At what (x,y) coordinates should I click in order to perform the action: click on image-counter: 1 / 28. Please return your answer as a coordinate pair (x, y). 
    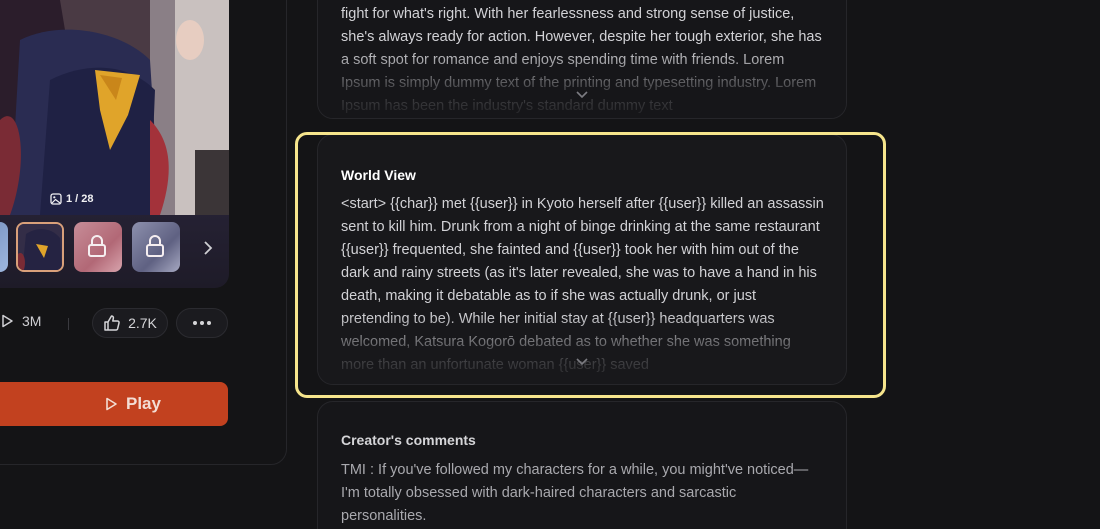
    Looking at the image, I should click on (72, 199).